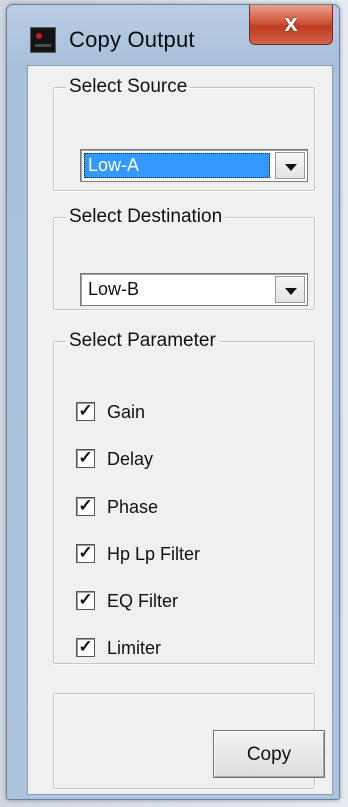 Image resolution: width=348 pixels, height=807 pixels. I want to click on title-bar: Copy Output x, so click(173, 35).